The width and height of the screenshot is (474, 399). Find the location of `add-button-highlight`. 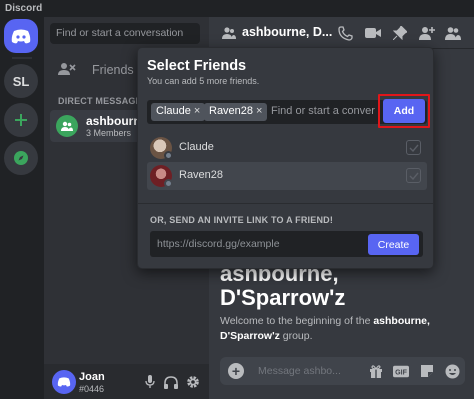

add-button-highlight is located at coordinates (404, 111).